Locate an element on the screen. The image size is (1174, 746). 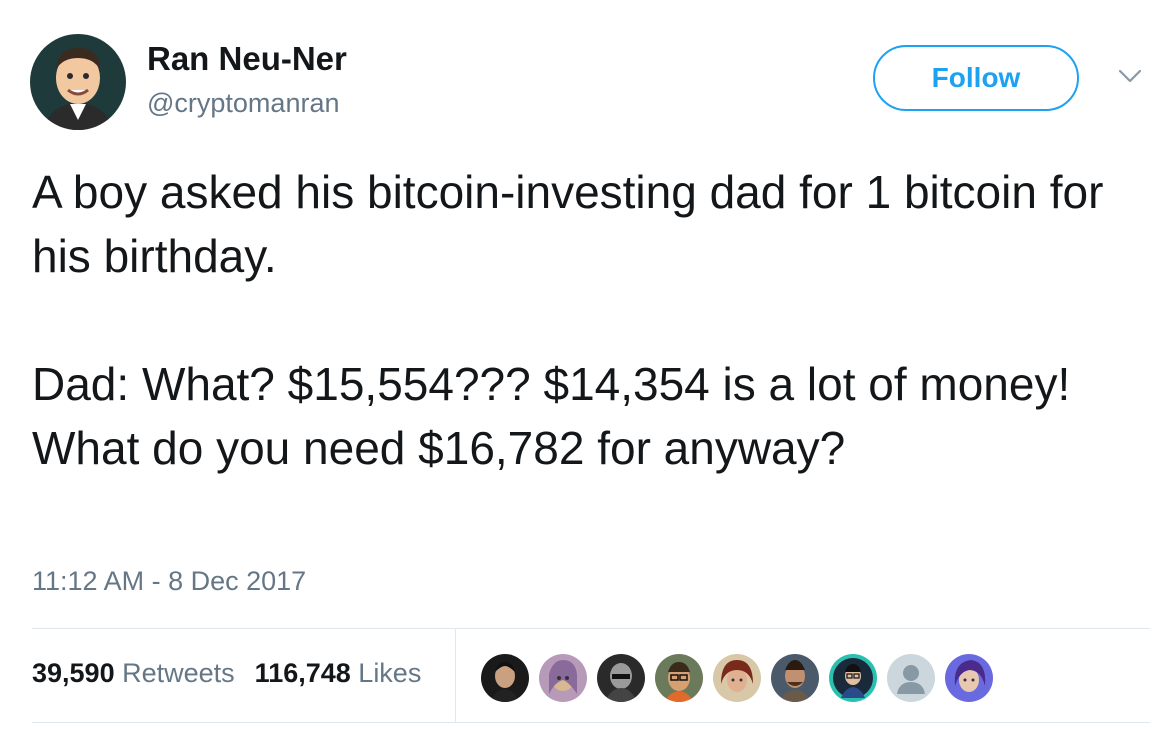
tweet-stats: 39,590 Retweets 116,748 Likes is located at coordinates (226, 673).